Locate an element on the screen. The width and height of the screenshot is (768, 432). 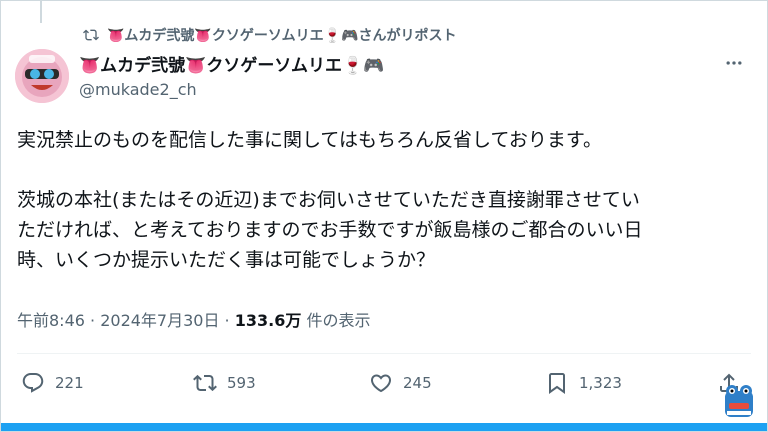
post-paragraph: 茨城の本社(またはその近辺)までお伺いさせていただき直接謝罪させてい is located at coordinates (328, 200).